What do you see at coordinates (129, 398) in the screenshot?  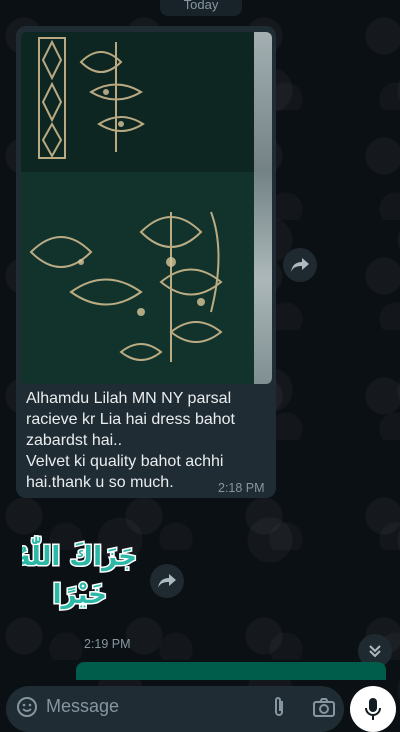 I see `message-line: Alhamdu Lilah MN NY parsal` at bounding box center [129, 398].